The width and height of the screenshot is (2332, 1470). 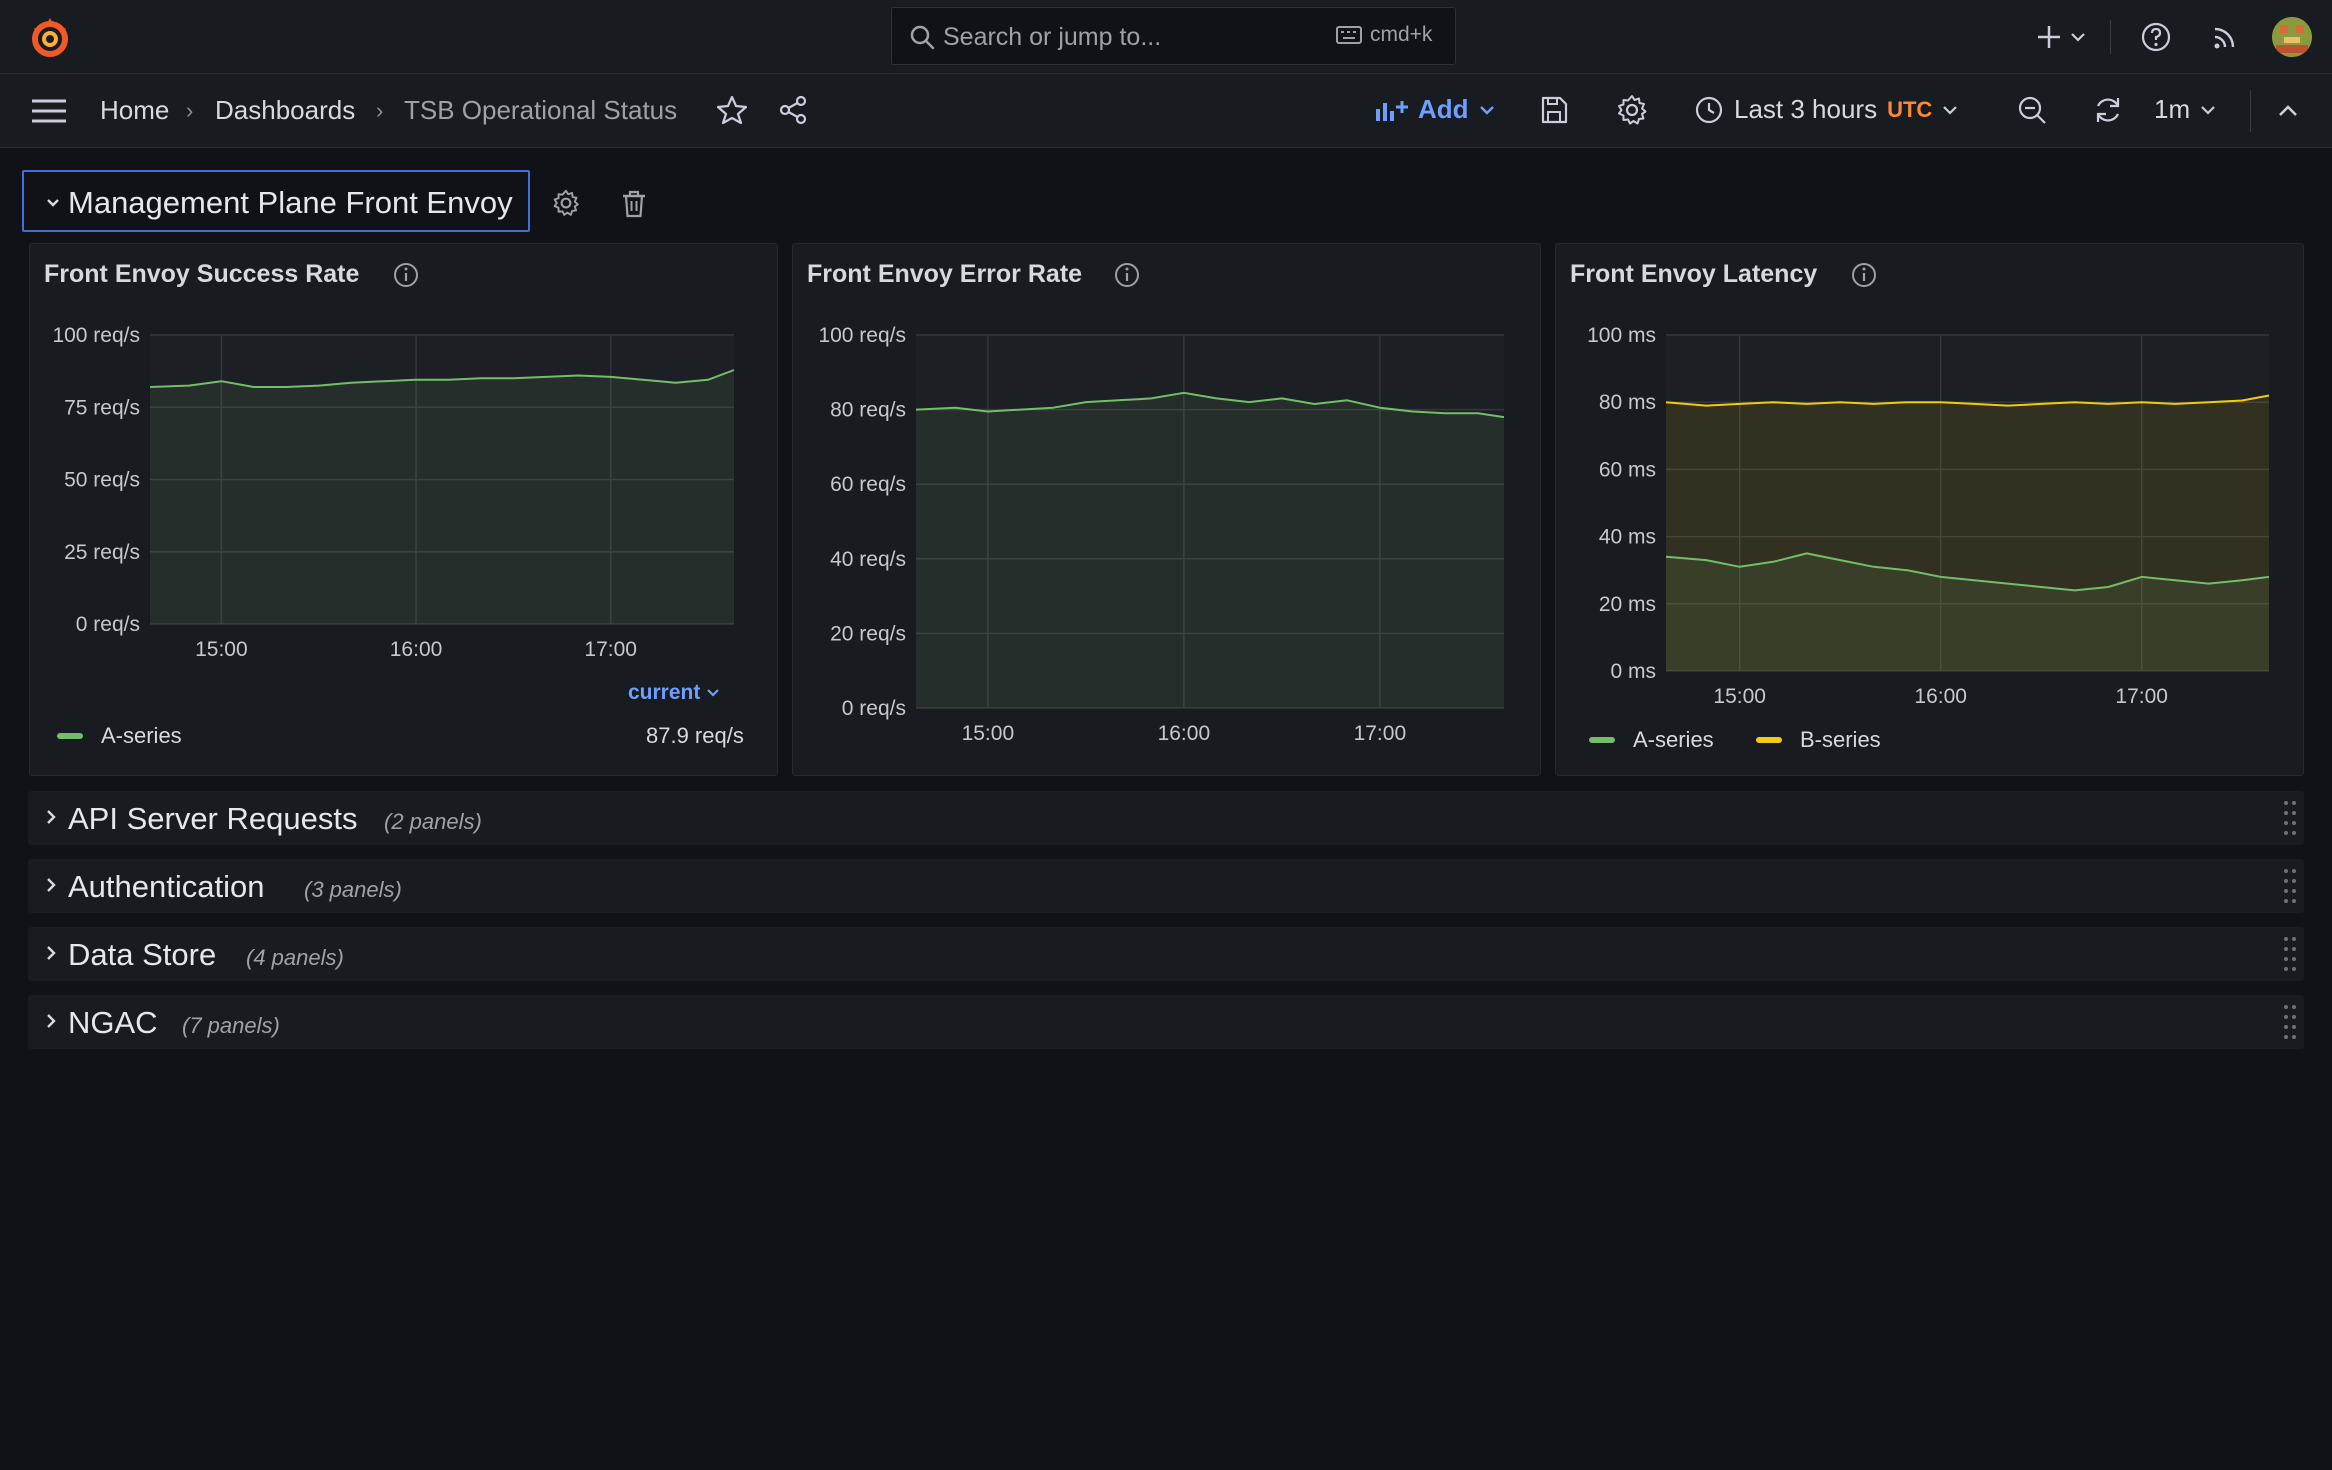 I want to click on legend-header-label: current, so click(x=664, y=692).